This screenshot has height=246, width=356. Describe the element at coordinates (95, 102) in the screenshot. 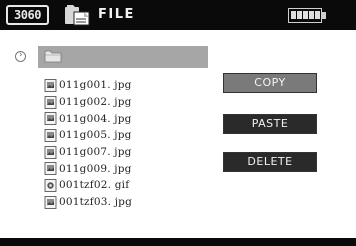

I see `file-name: 011g002. jpg` at that location.